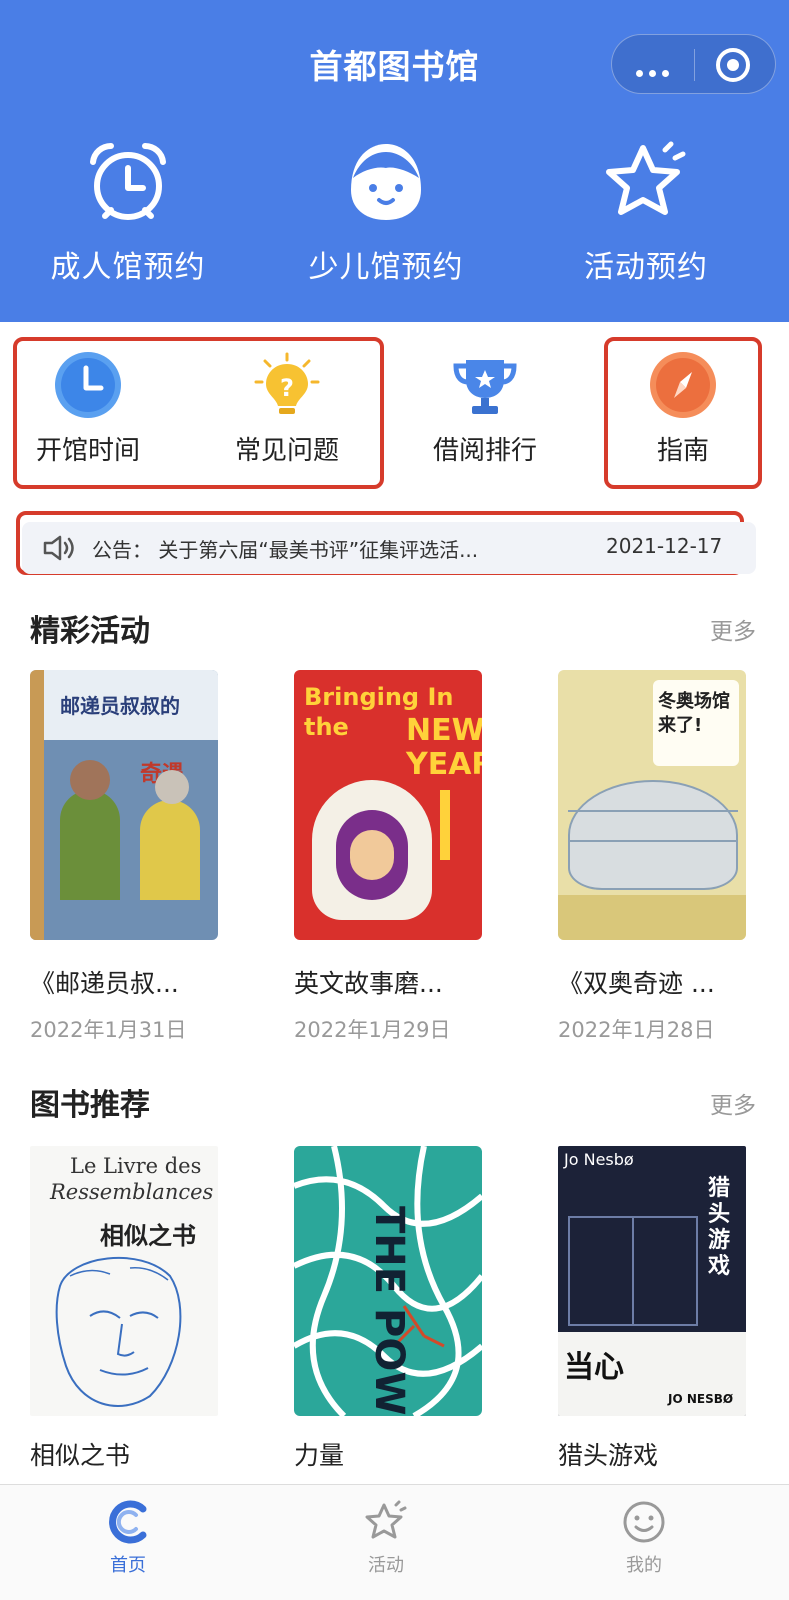 This screenshot has height=1600, width=789. I want to click on cover-stadium, so click(653, 835).